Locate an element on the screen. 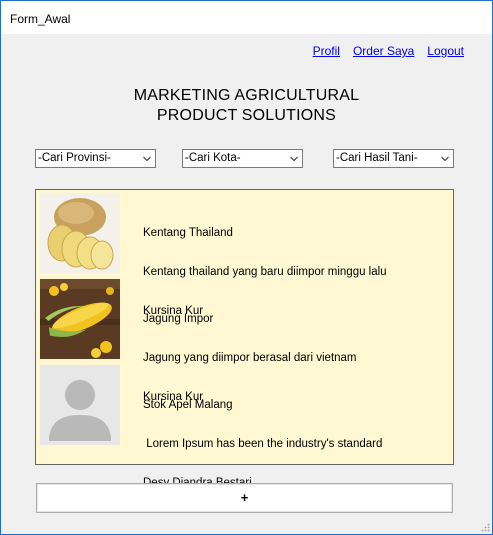  product-title: Kentang Thailand is located at coordinates (188, 233).